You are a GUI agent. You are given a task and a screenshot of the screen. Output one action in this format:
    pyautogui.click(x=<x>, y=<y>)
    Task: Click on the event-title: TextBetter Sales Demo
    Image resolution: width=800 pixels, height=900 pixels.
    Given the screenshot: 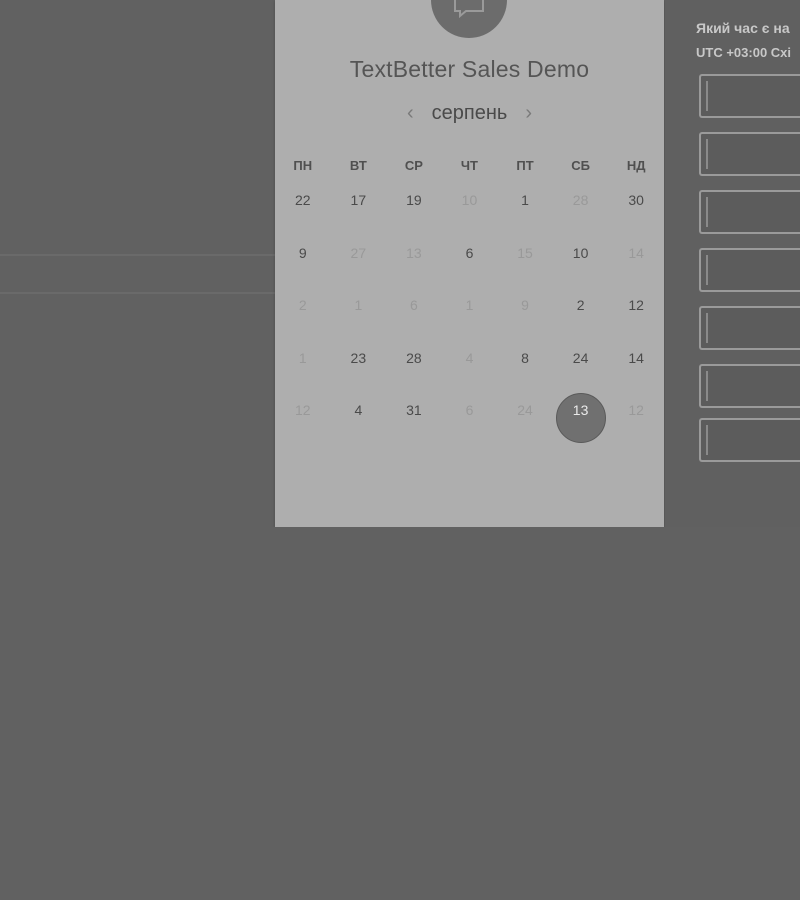 What is the action you would take?
    pyautogui.click(x=469, y=69)
    